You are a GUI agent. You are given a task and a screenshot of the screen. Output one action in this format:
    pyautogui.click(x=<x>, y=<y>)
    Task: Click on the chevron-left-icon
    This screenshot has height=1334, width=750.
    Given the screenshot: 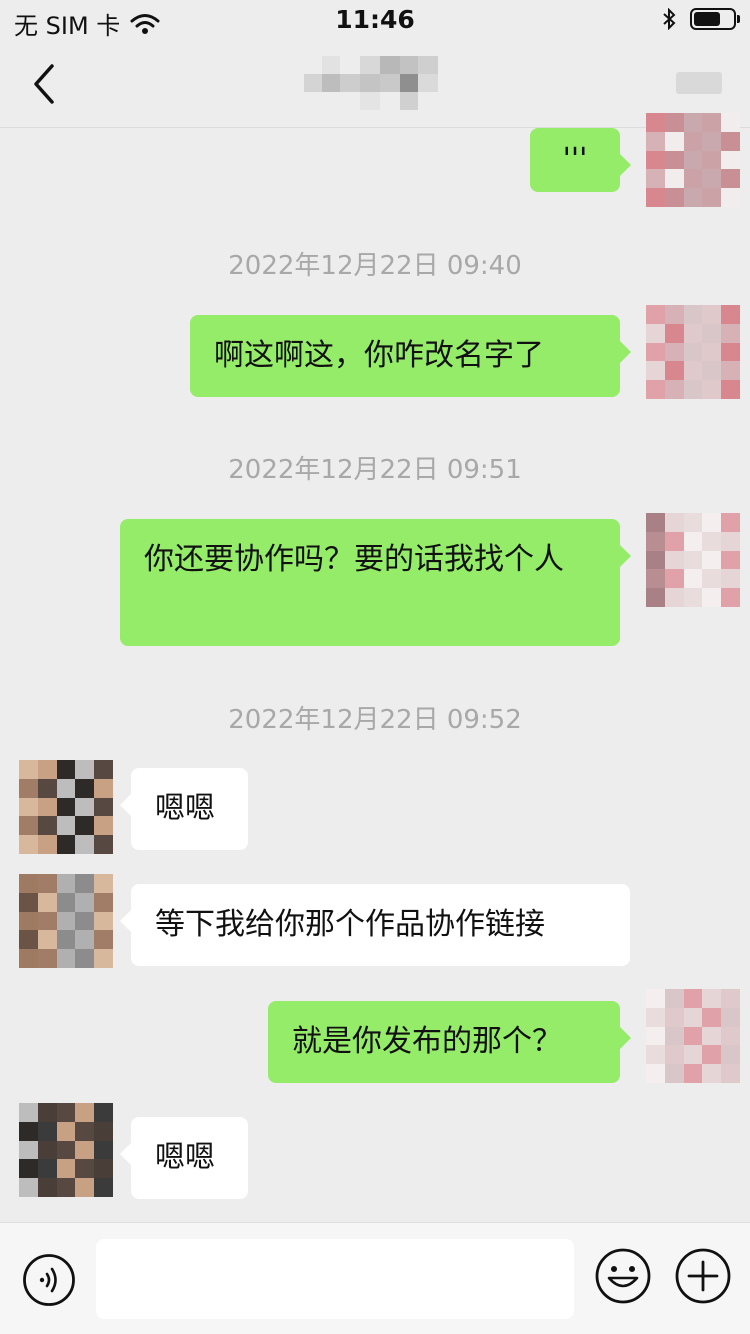 What is the action you would take?
    pyautogui.click(x=48, y=84)
    